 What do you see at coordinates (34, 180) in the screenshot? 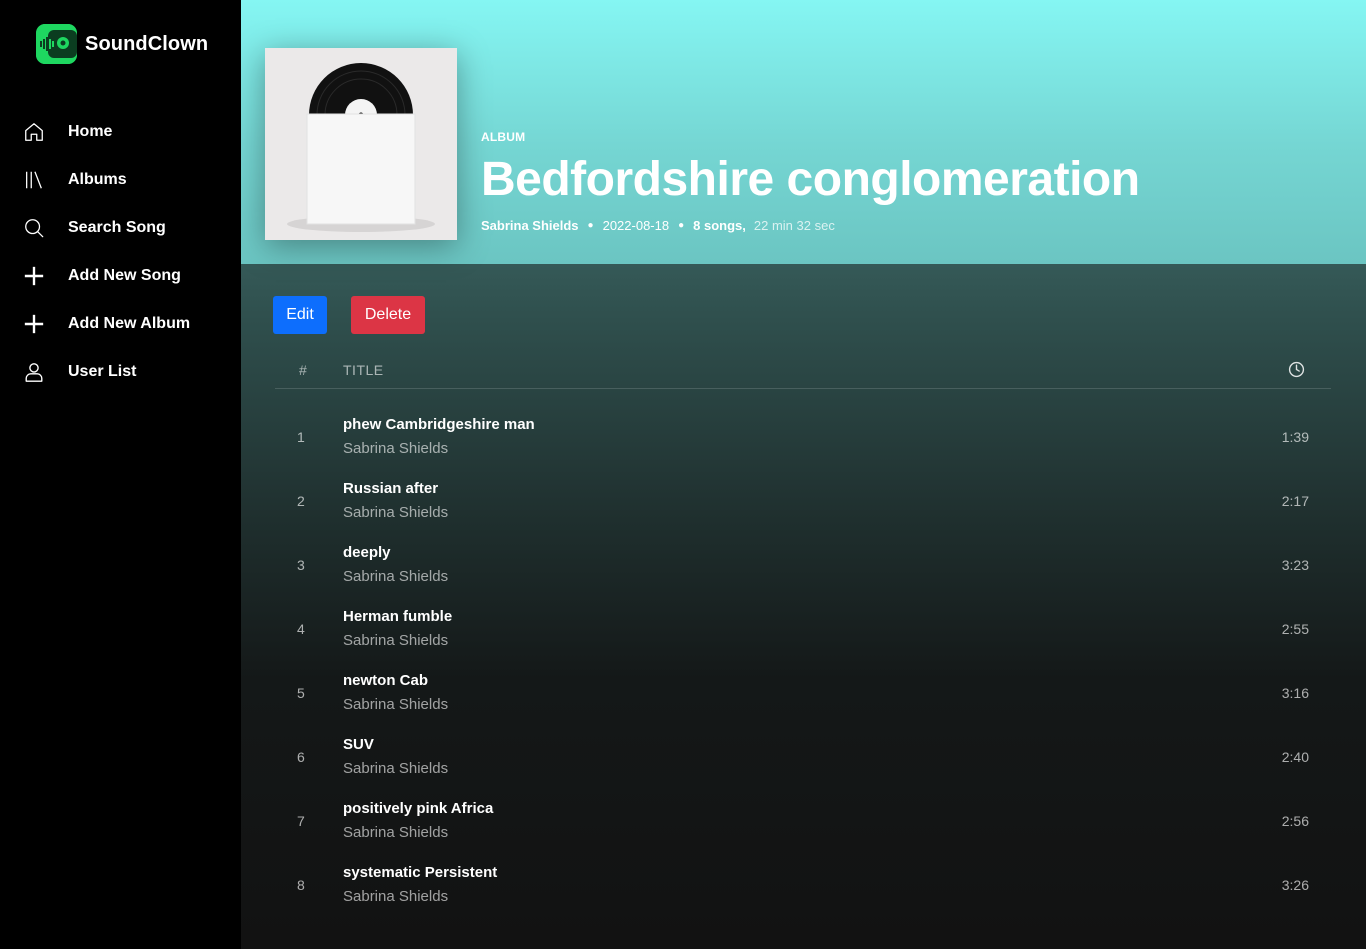
I see `library-icon` at bounding box center [34, 180].